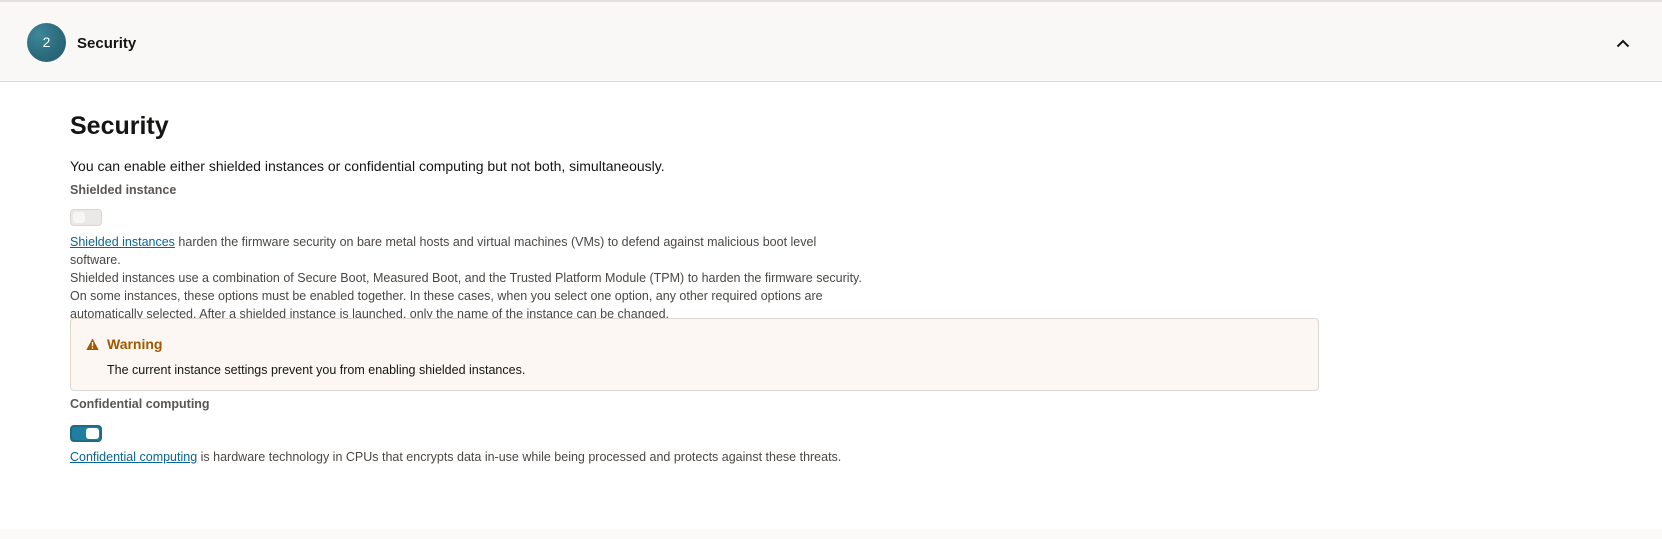 This screenshot has height=539, width=1662. What do you see at coordinates (831, 42) in the screenshot?
I see `step-header: 2 Security` at bounding box center [831, 42].